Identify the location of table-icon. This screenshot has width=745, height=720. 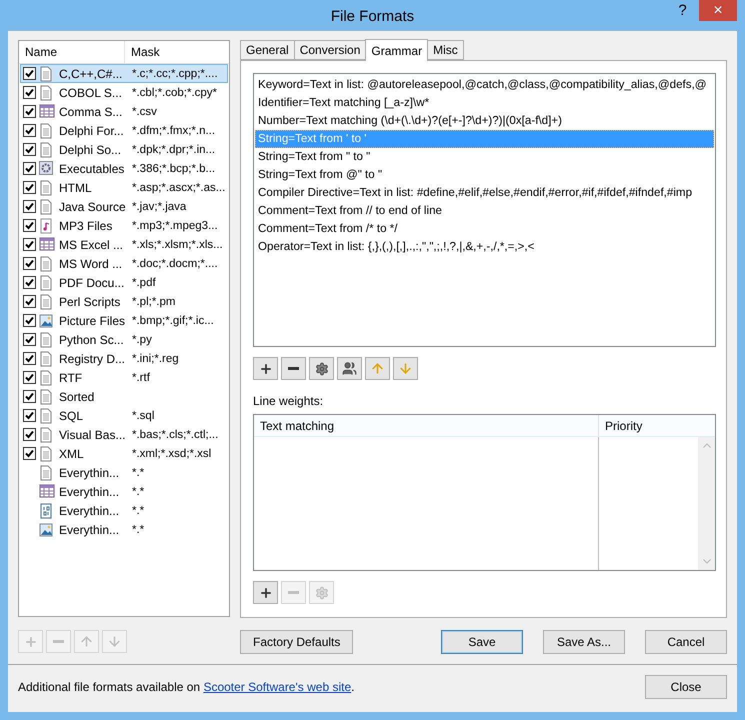
(47, 243).